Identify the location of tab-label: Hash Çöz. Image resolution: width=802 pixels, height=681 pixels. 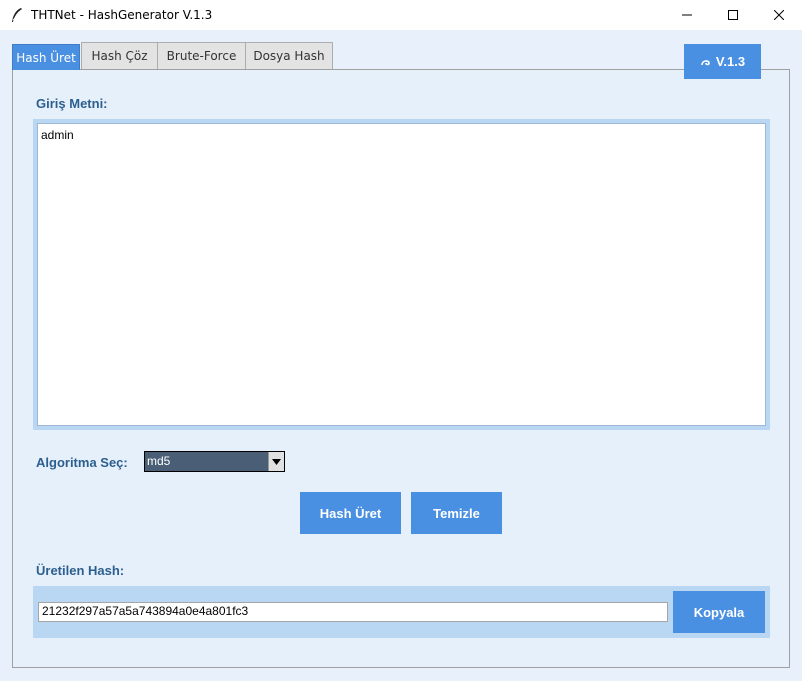
(119, 56).